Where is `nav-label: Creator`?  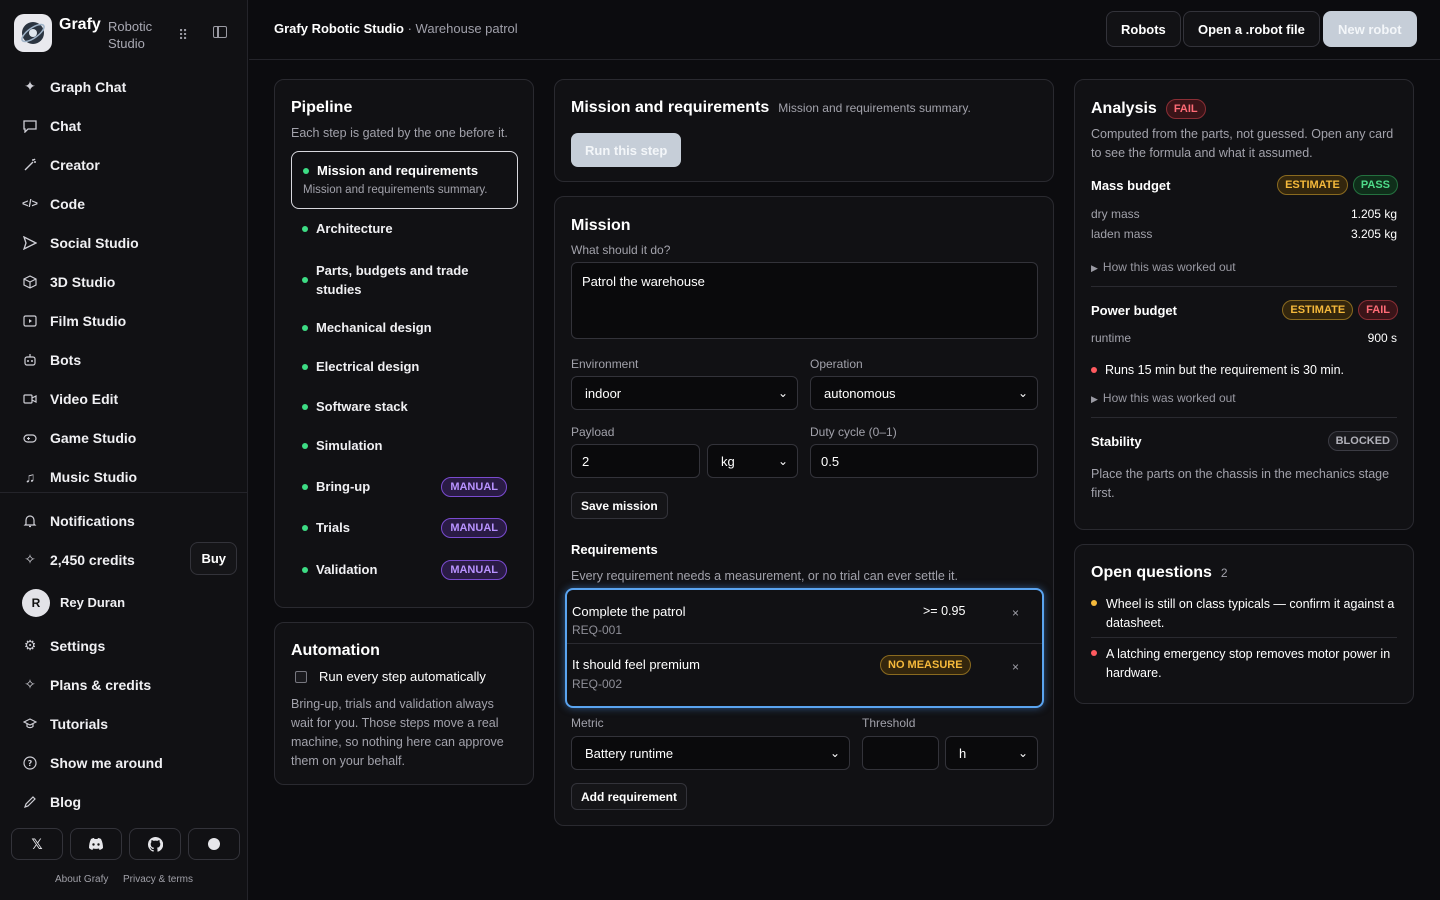 nav-label: Creator is located at coordinates (75, 164).